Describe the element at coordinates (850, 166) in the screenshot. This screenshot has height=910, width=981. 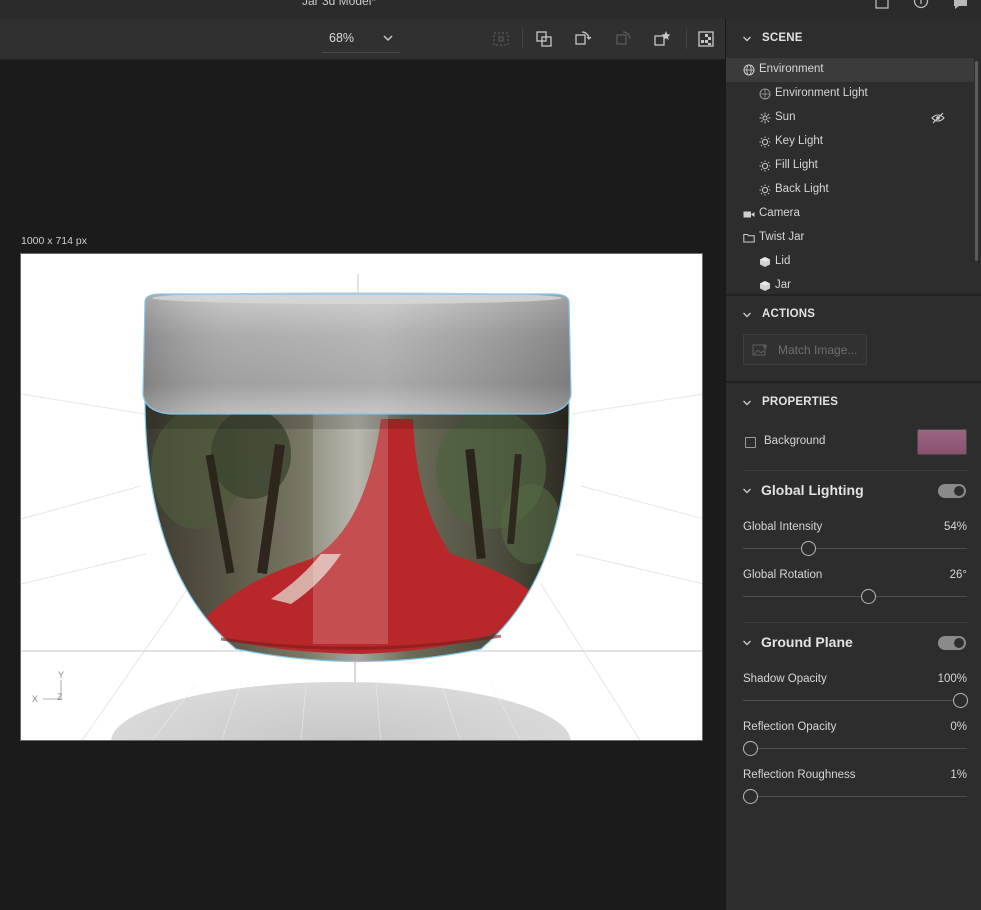
I see `scene-item-fill-light: Fill Light` at that location.